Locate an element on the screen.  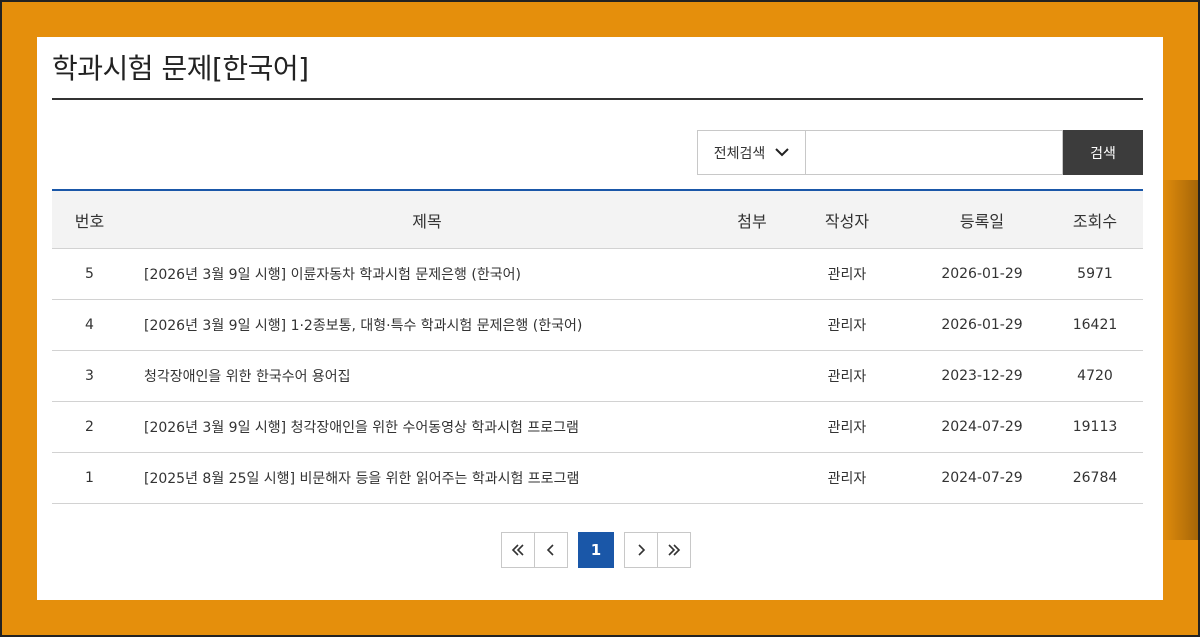
current-page-button: 1 is located at coordinates (596, 550).